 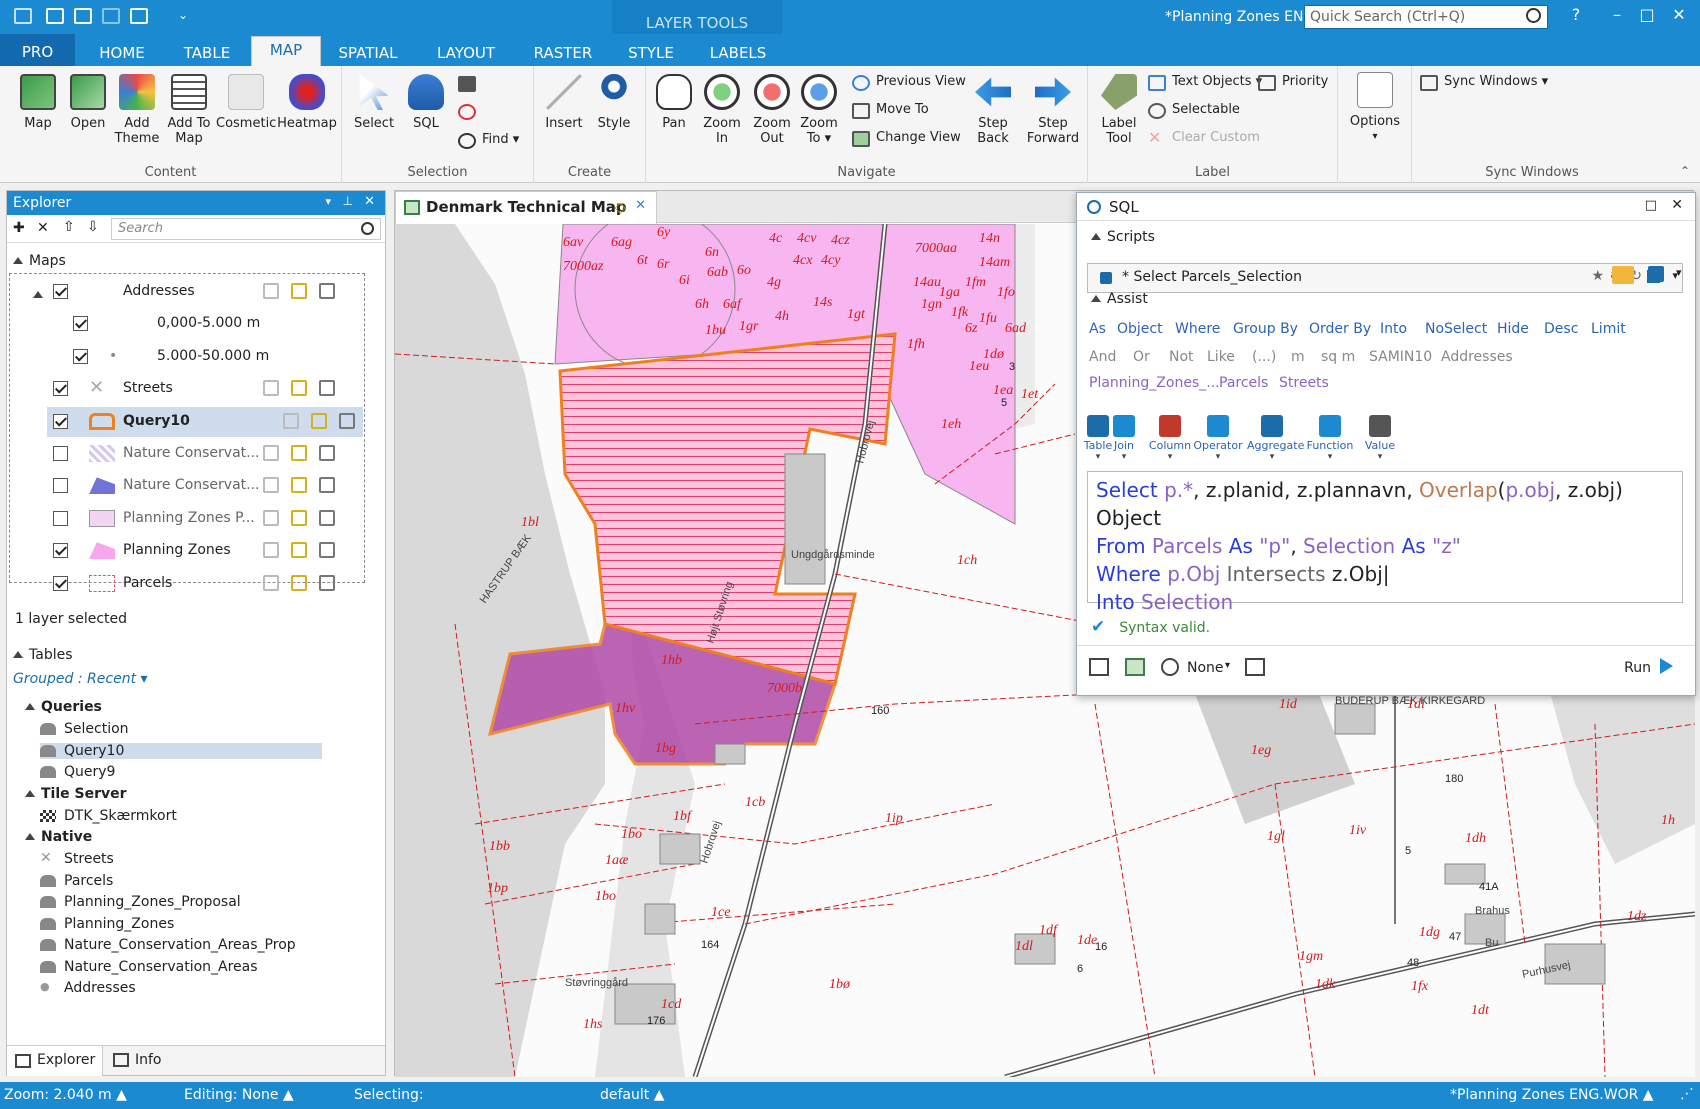 I want to click on assist-button: Value ▾, so click(x=1380, y=438).